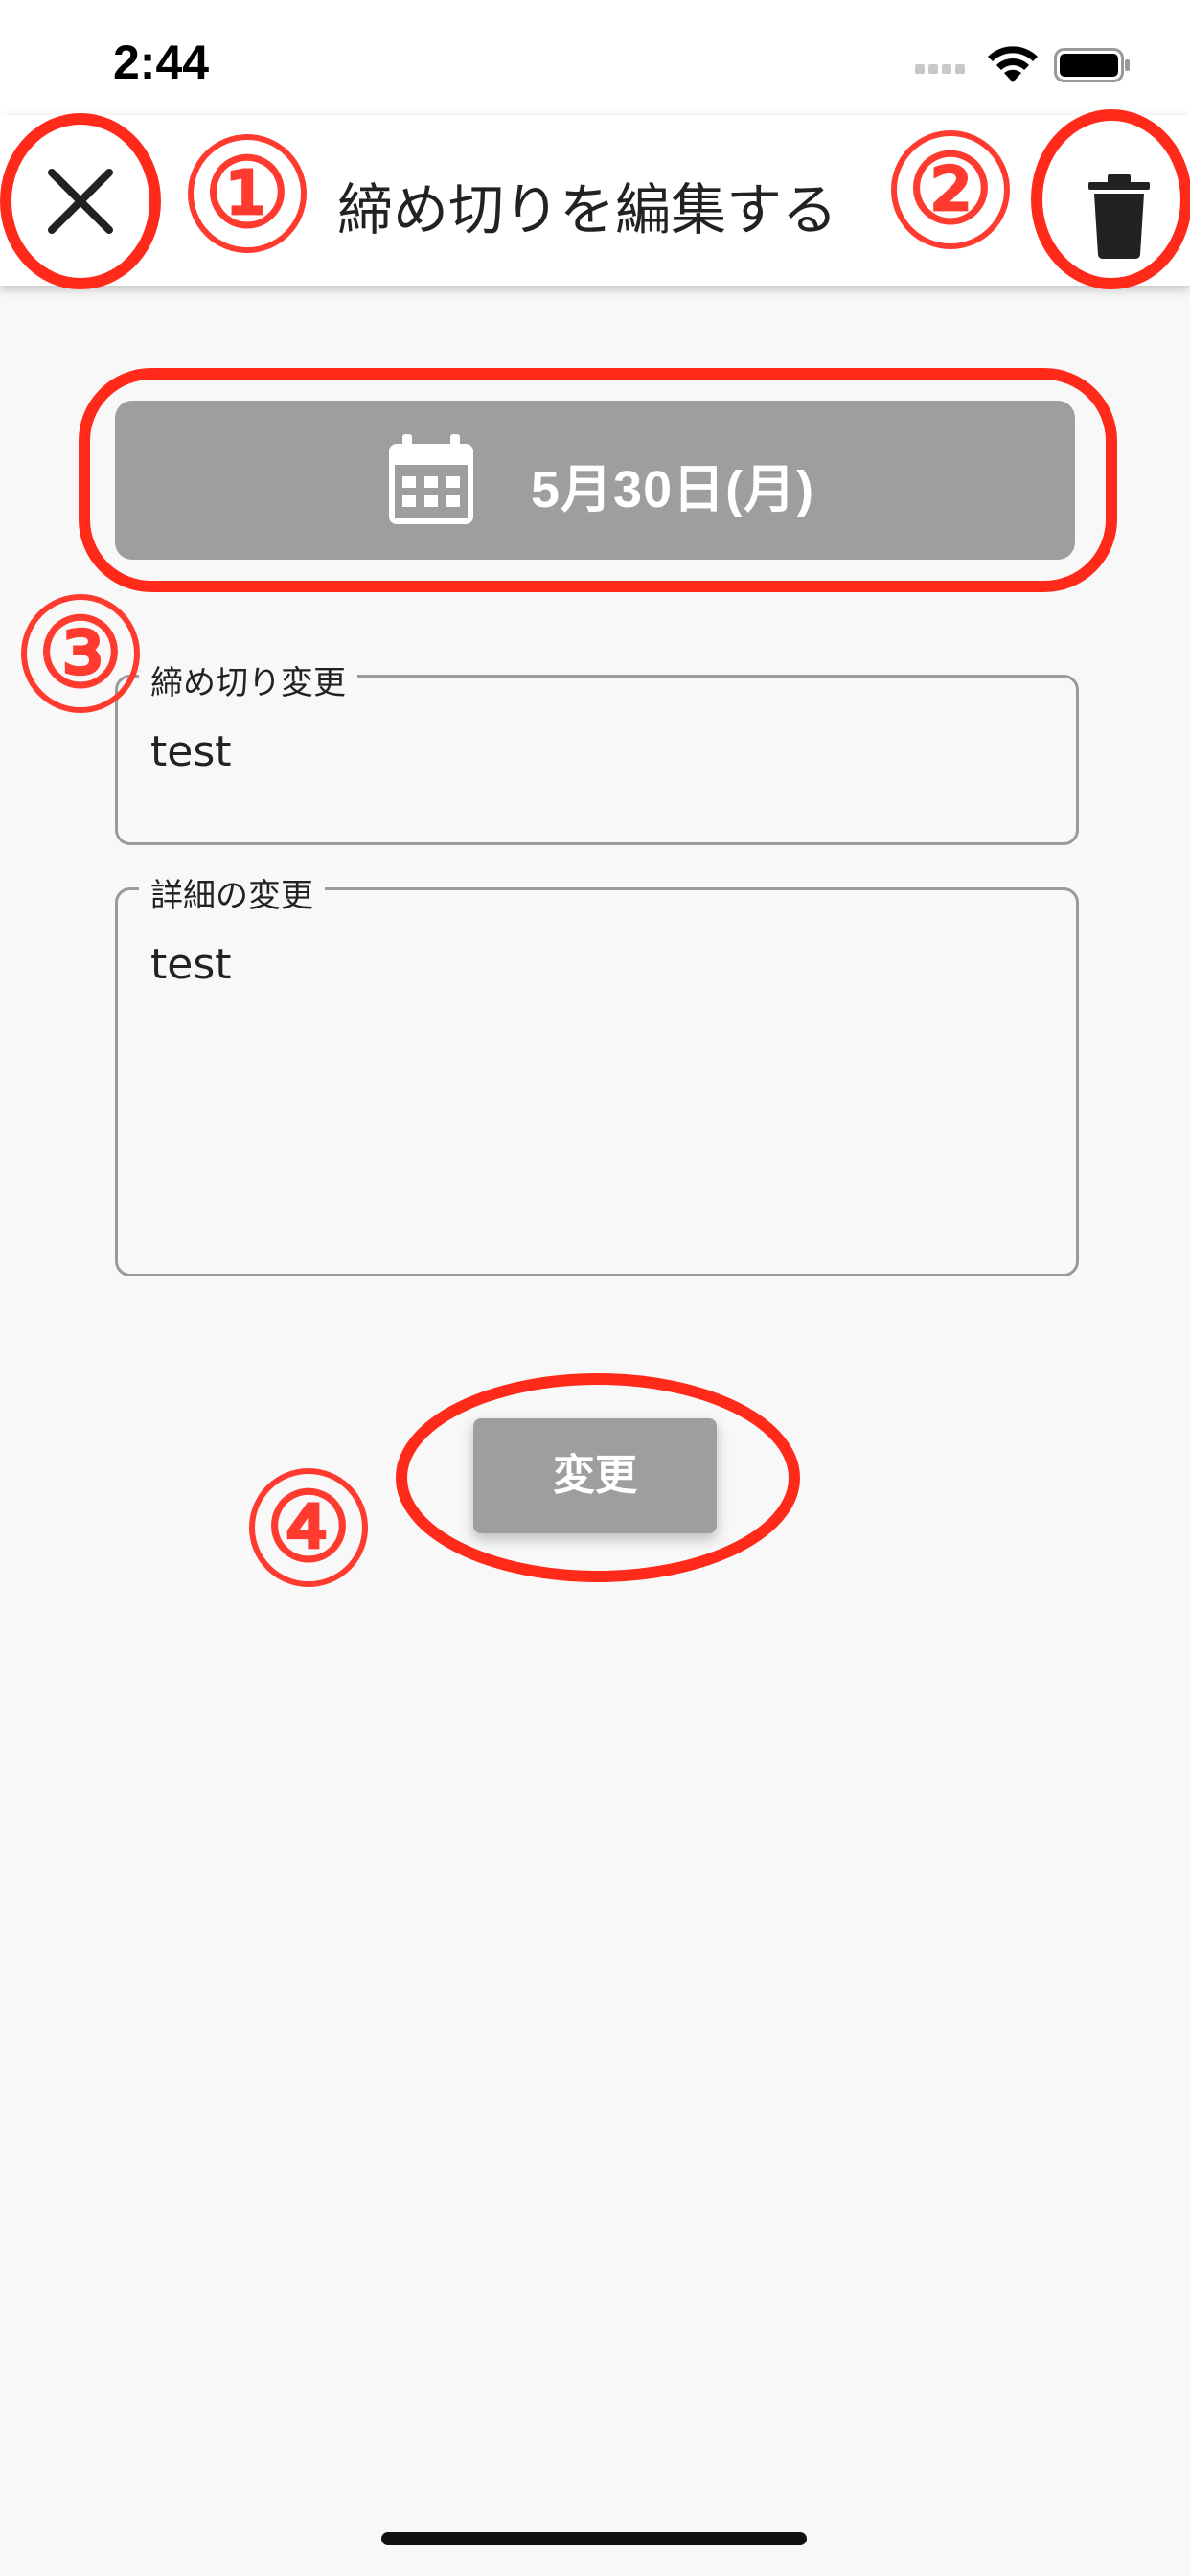 This screenshot has width=1190, height=2576. What do you see at coordinates (673, 490) in the screenshot?
I see `date-label: 5月30日(月)` at bounding box center [673, 490].